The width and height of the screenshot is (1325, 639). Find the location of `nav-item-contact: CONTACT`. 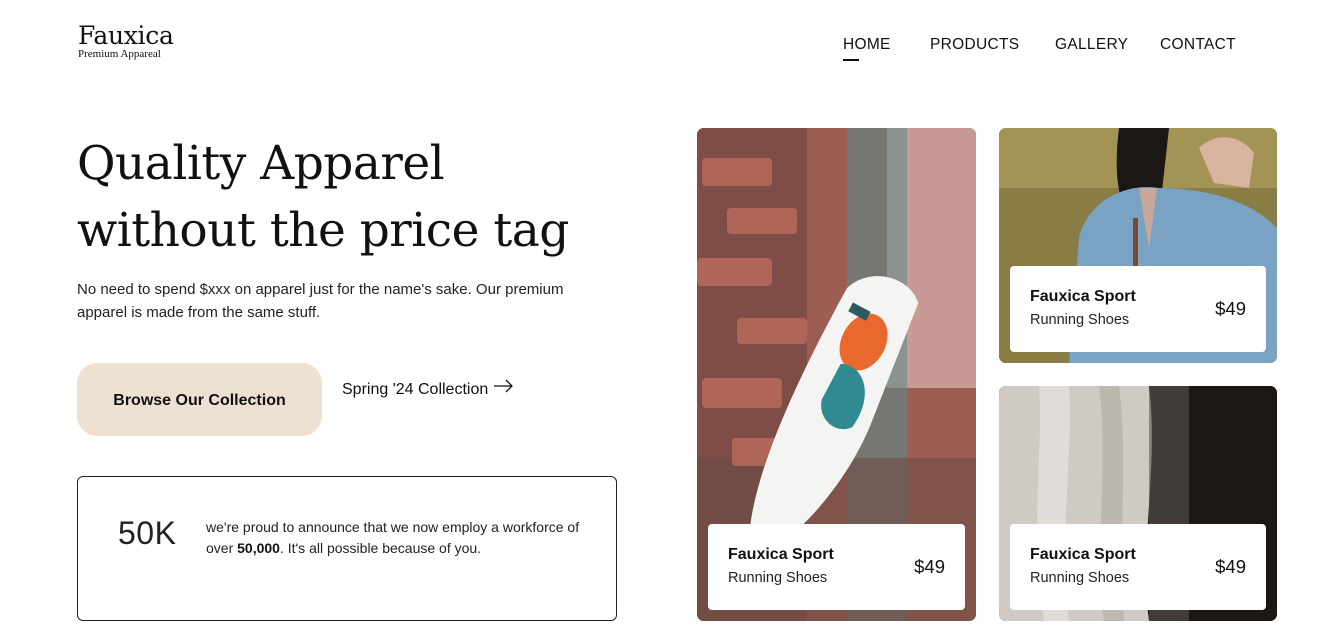

nav-item-contact: CONTACT is located at coordinates (1198, 45).